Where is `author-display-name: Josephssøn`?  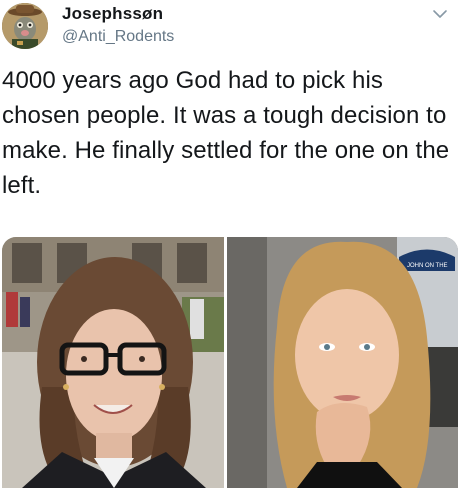
author-display-name: Josephssøn is located at coordinates (112, 14).